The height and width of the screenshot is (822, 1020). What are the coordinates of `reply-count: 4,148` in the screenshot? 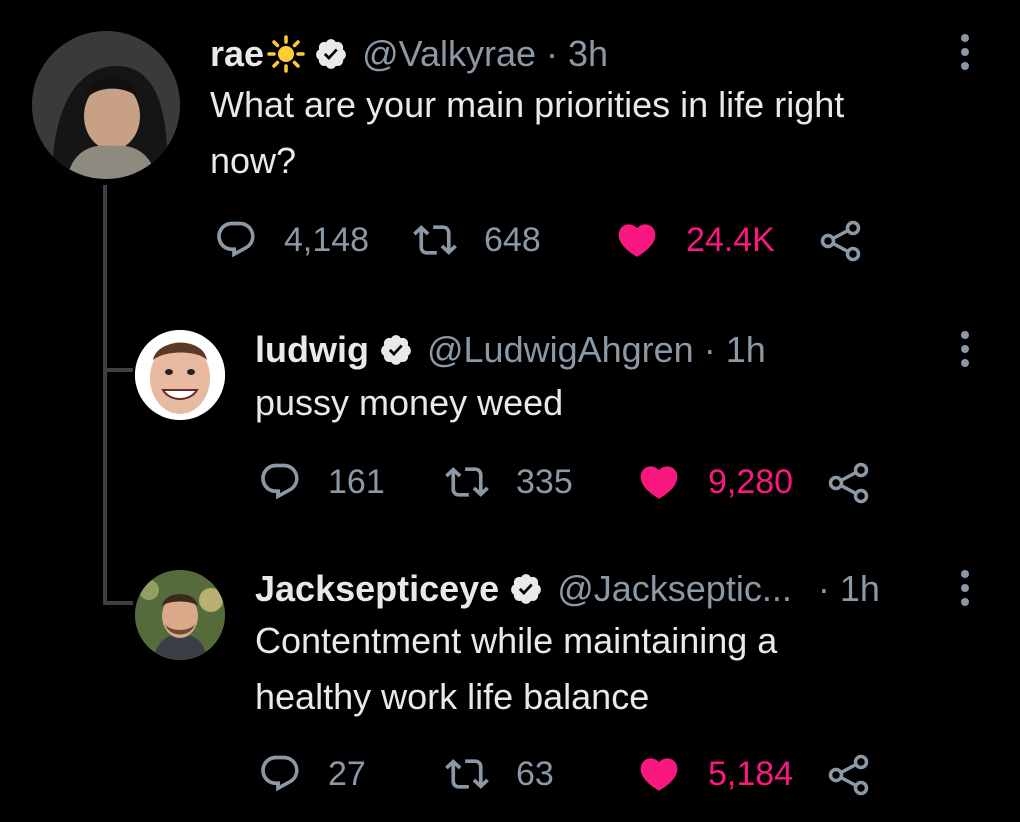 It's located at (327, 239).